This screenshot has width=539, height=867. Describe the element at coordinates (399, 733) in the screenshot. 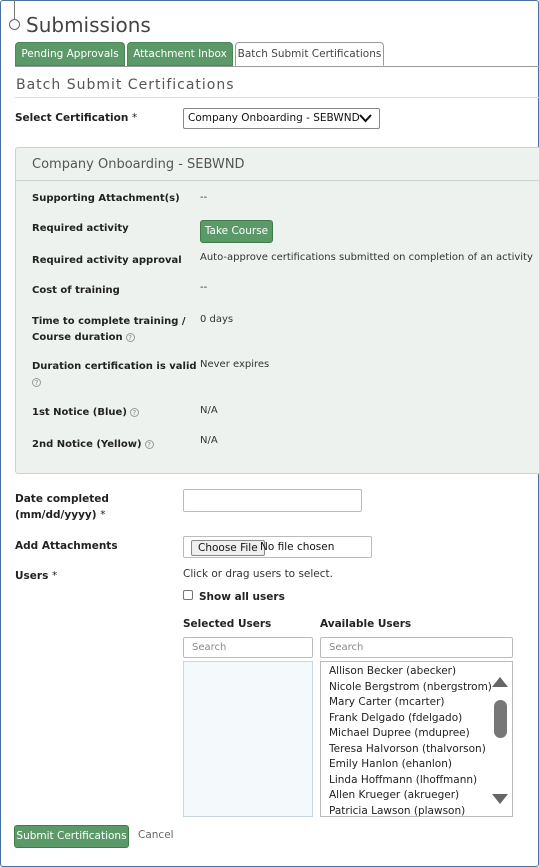

I see `list-item: Michael Dupree (mdupree)` at that location.